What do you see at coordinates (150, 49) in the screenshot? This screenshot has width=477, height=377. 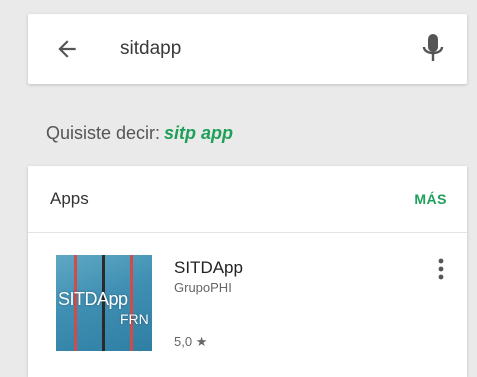 I see `search-input: sitdapp` at bounding box center [150, 49].